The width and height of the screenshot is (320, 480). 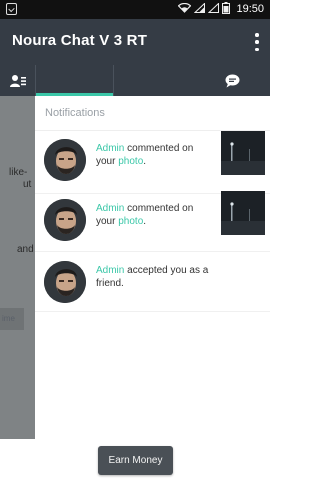 I want to click on status-bar: 19:50, so click(x=135, y=9).